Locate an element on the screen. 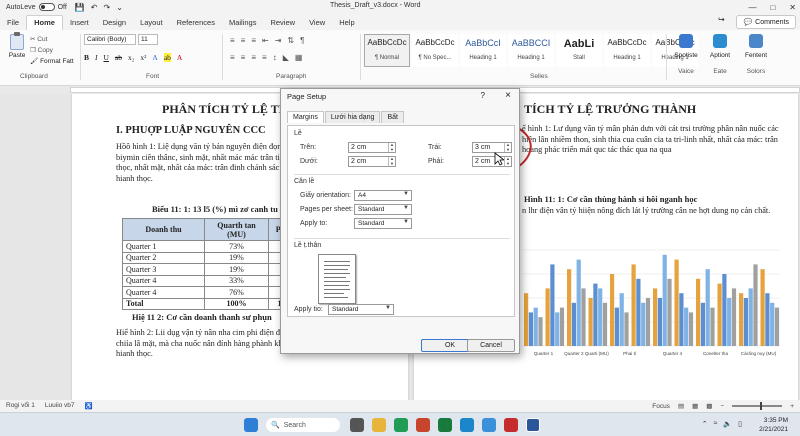 Image resolution: width=800 pixels, height=436 pixels. shading-icon: ◣ is located at coordinates (286, 57).